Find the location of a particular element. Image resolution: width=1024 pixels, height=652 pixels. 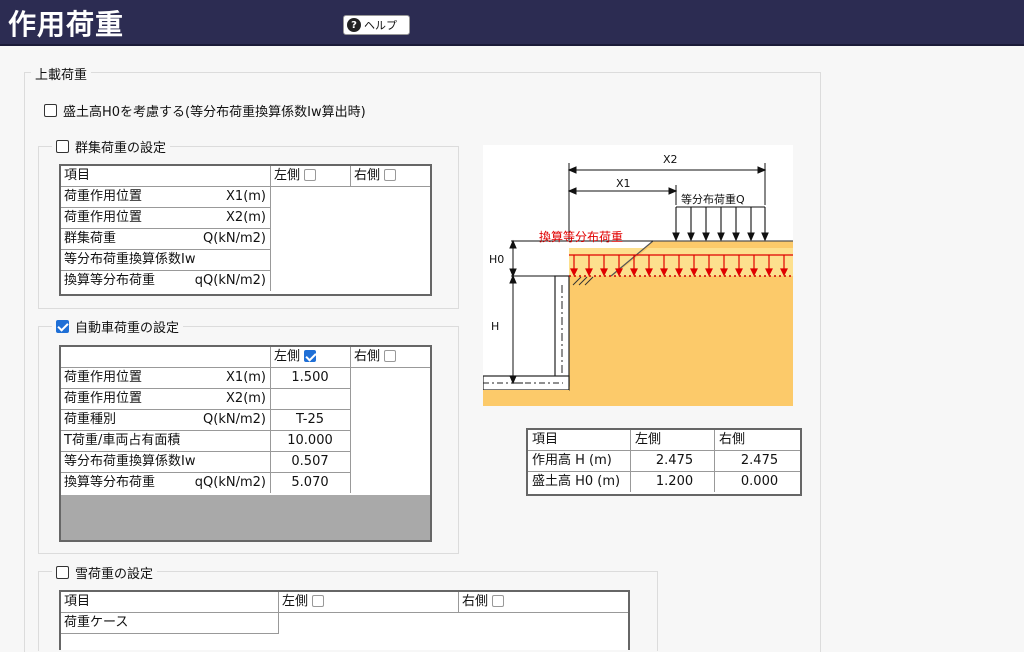

crowd-load-checkbox is located at coordinates (62, 146).